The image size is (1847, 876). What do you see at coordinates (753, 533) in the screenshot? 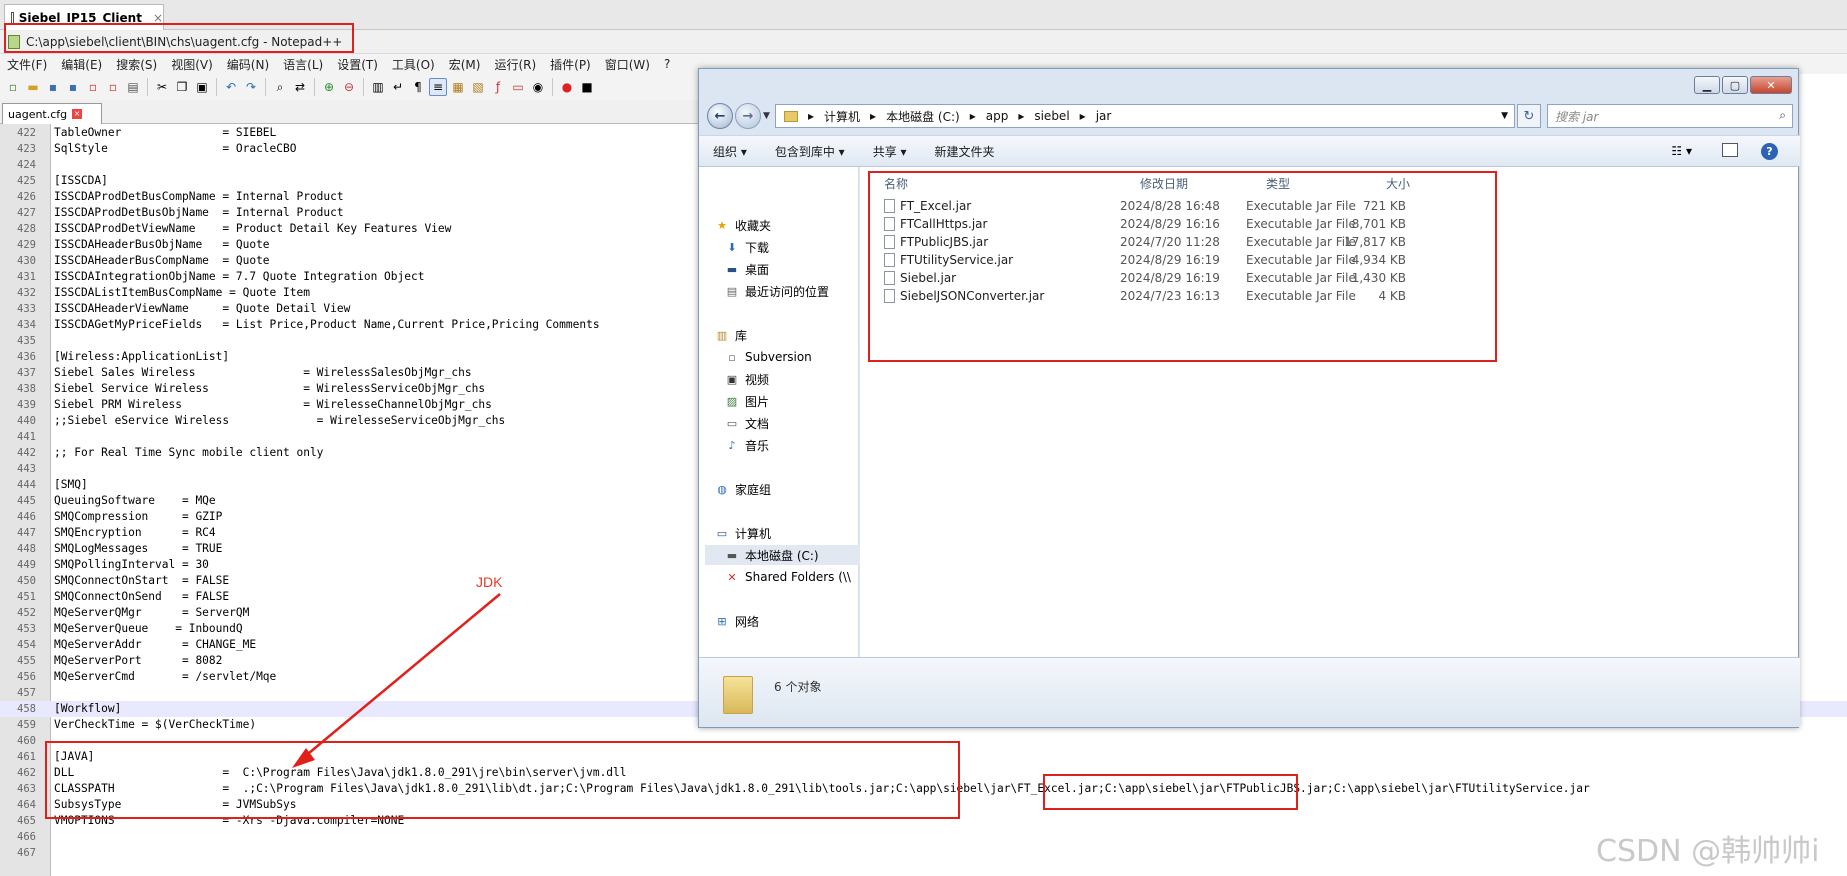
I see `nav-computer-label: 计算机` at bounding box center [753, 533].